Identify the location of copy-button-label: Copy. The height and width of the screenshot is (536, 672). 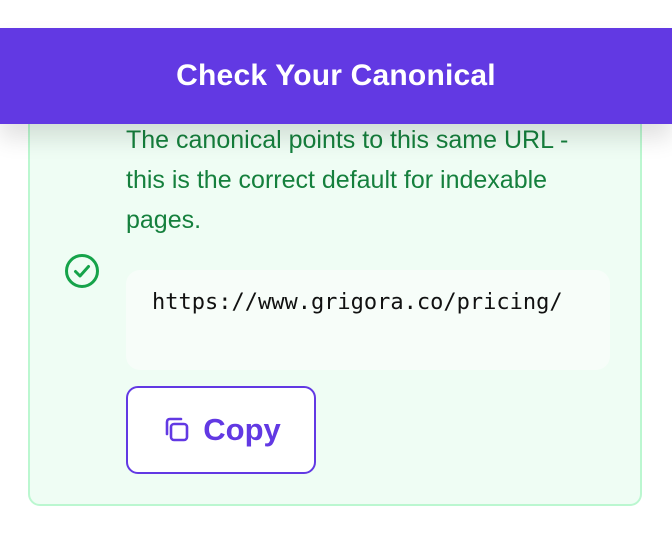
(242, 429).